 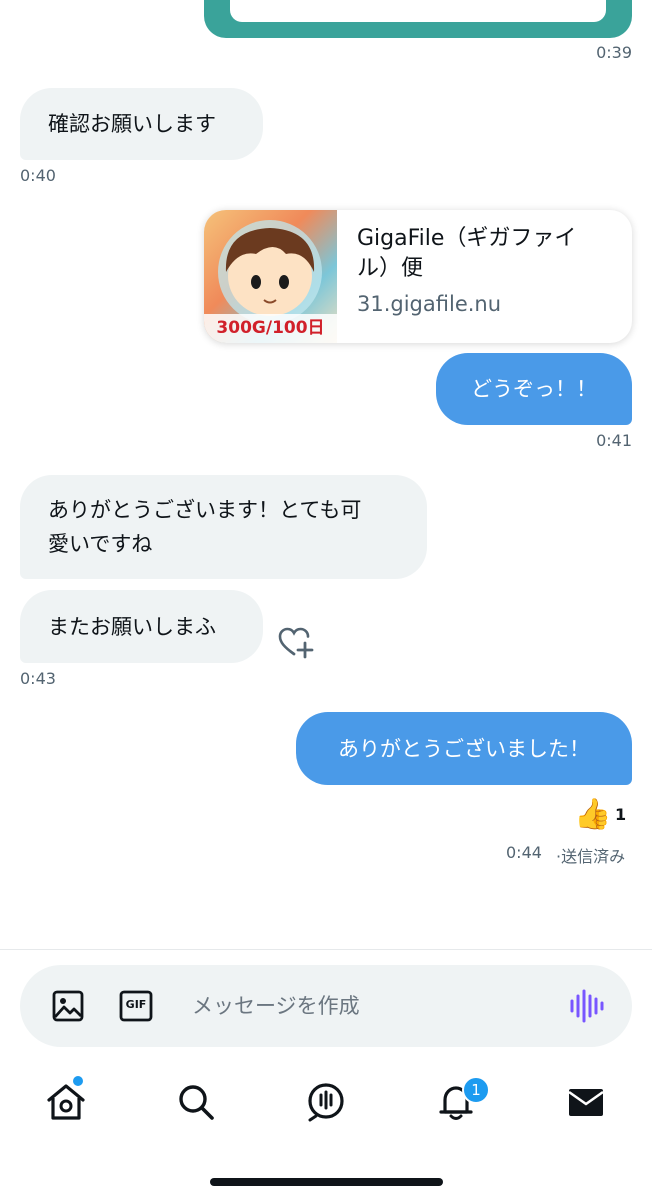 I want to click on message-line: 愛いですね, so click(x=100, y=544).